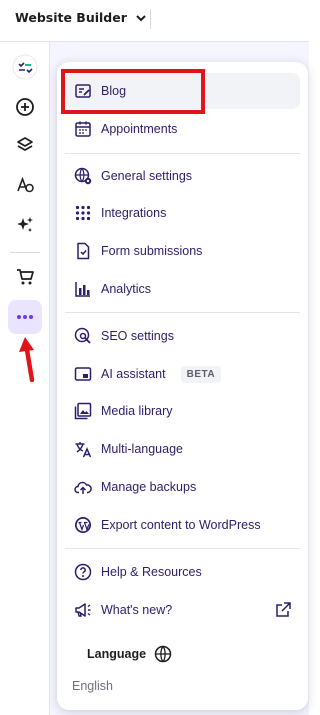 Image resolution: width=320 pixels, height=715 pixels. I want to click on beta-badge: BETA, so click(201, 374).